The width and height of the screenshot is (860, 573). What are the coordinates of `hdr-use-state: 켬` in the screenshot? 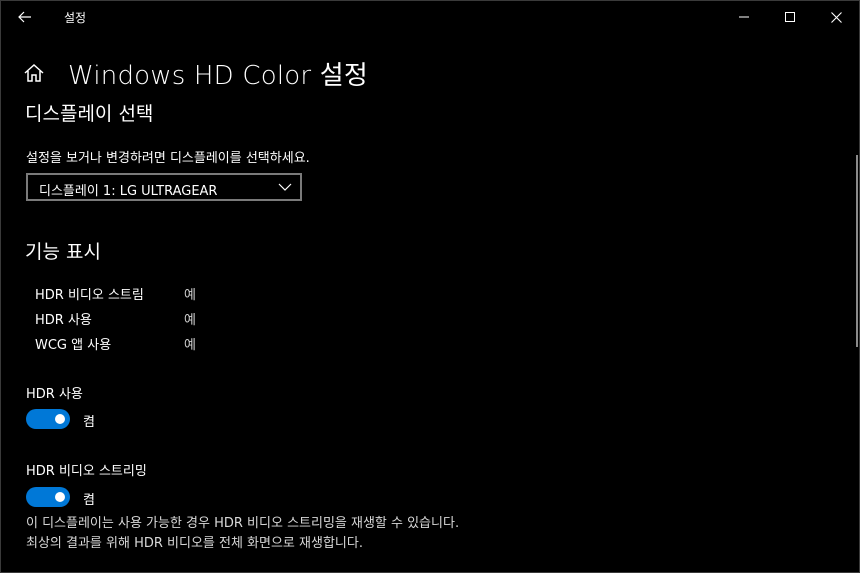 It's located at (89, 422).